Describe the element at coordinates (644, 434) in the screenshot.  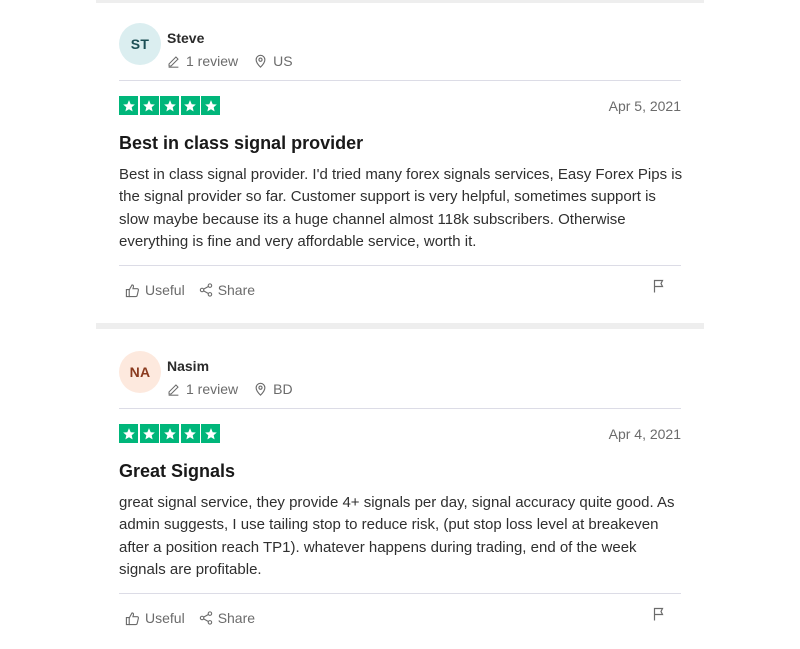
I see `review-date: Apr 4, 2021` at that location.